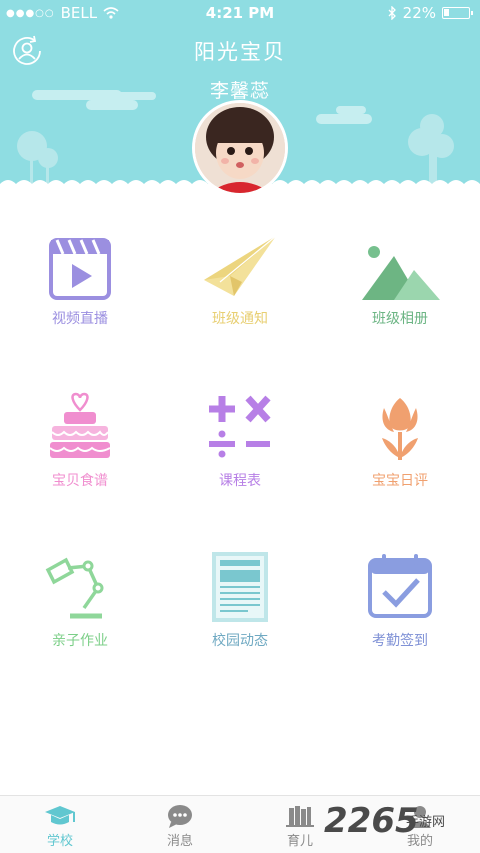 Image resolution: width=480 pixels, height=853 pixels. I want to click on feature-class-album: 班级相册, so click(400, 279).